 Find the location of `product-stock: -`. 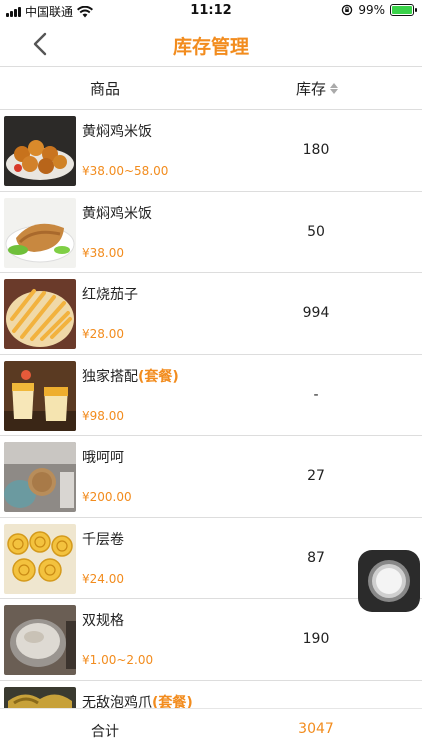

product-stock: - is located at coordinates (316, 394).